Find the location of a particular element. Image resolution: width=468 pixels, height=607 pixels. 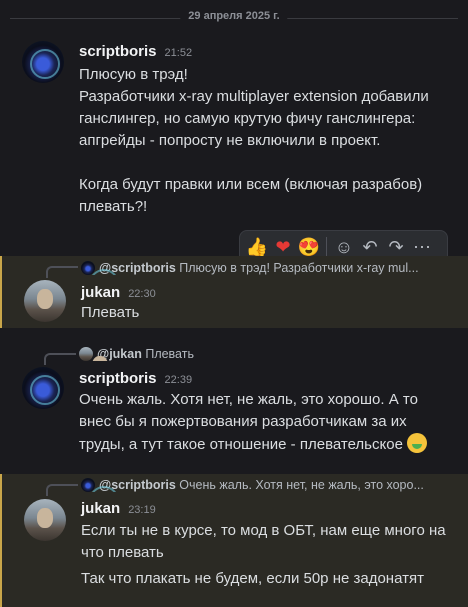

timestamp: 22:39 is located at coordinates (178, 380).